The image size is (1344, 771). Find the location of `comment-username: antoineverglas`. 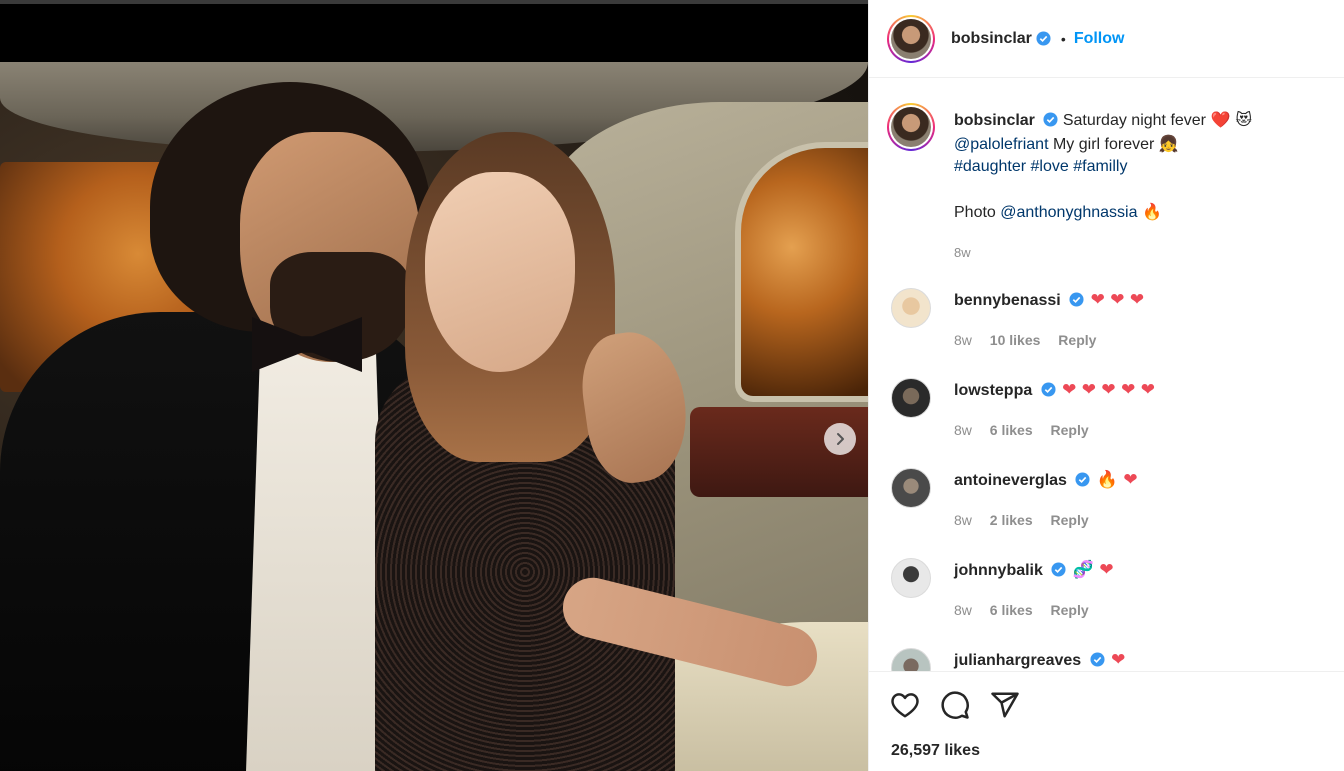

comment-username: antoineverglas is located at coordinates (1010, 480).